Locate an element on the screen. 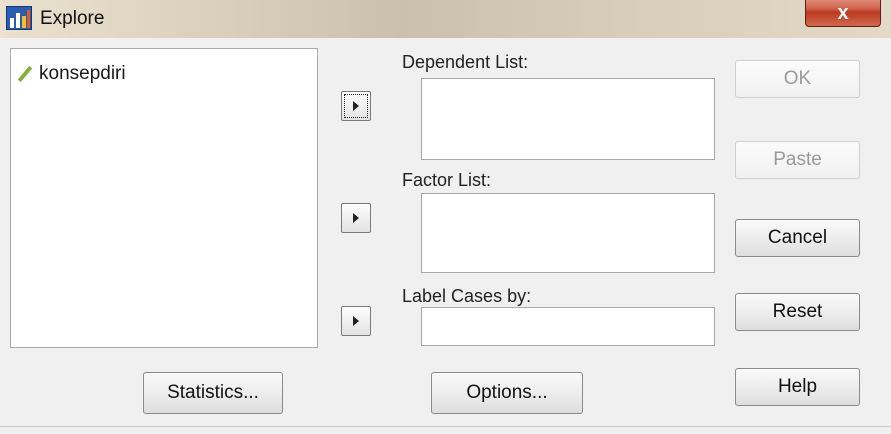  bottom-divider is located at coordinates (445, 426).